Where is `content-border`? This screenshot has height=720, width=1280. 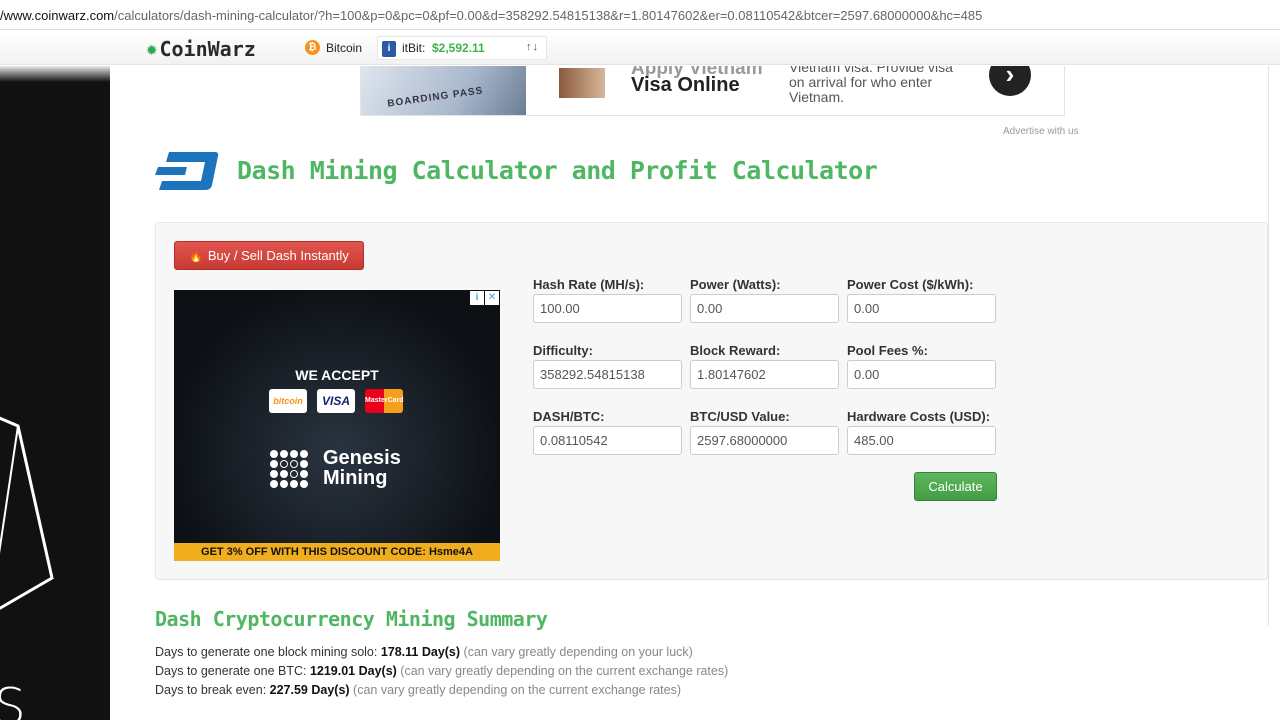 content-border is located at coordinates (1268, 346).